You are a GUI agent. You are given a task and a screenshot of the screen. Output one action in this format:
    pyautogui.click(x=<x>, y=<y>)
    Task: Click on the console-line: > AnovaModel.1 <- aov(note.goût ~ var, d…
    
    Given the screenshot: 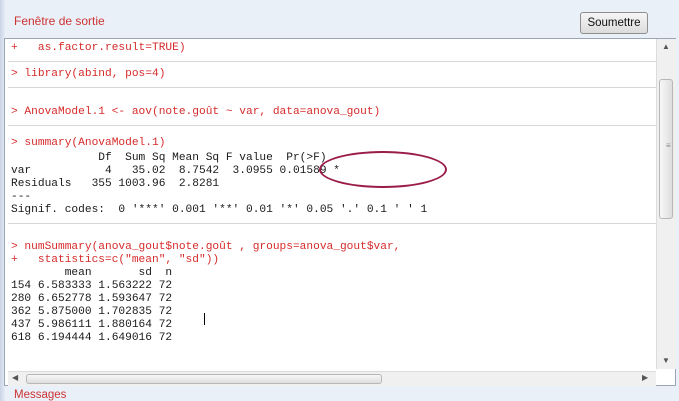 What is the action you would take?
    pyautogui.click(x=196, y=112)
    